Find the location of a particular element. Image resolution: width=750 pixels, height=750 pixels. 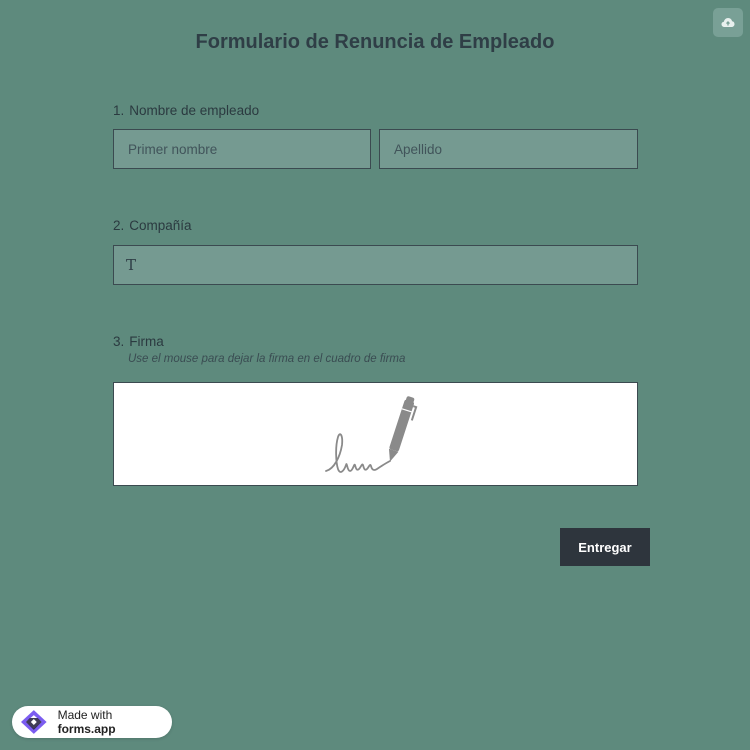

badge-prefix: Made with is located at coordinates (85, 715).